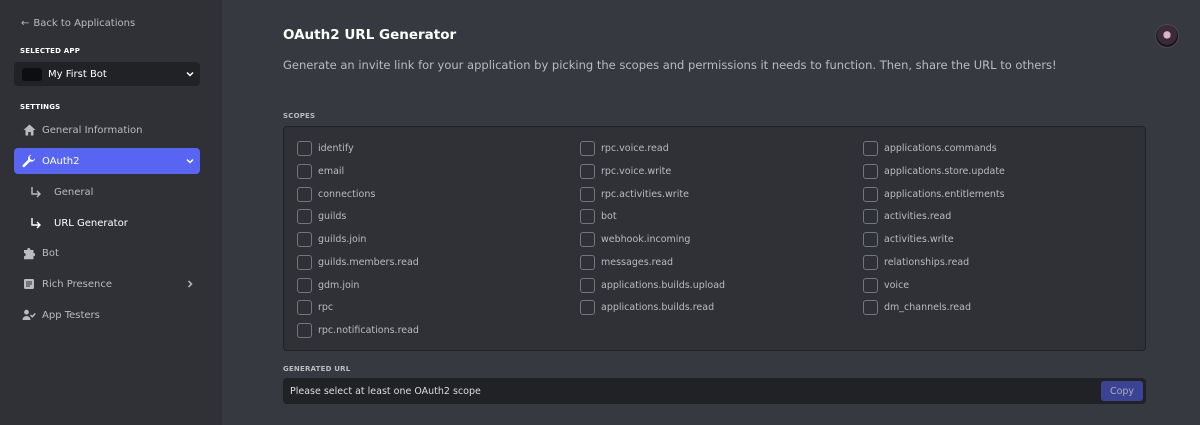  Describe the element at coordinates (647, 307) in the screenshot. I see `scope-checkbox-applications-builds-read: applications.builds.read` at that location.